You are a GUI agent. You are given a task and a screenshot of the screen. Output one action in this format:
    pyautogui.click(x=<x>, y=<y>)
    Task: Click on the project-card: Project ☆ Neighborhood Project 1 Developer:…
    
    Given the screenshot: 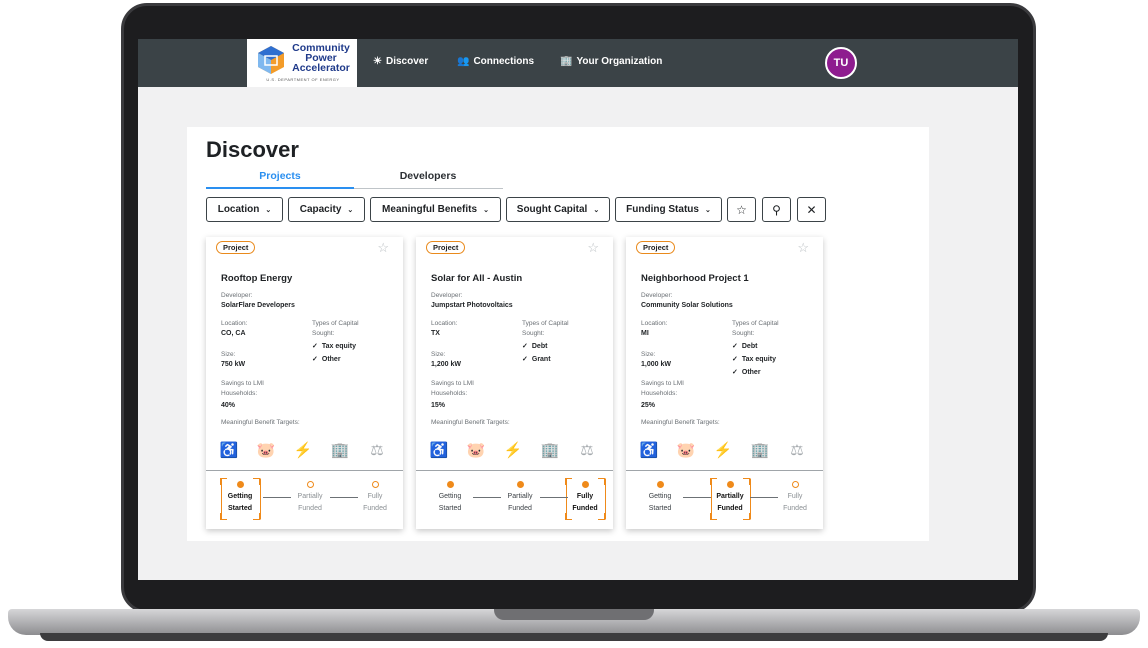 What is the action you would take?
    pyautogui.click(x=724, y=383)
    